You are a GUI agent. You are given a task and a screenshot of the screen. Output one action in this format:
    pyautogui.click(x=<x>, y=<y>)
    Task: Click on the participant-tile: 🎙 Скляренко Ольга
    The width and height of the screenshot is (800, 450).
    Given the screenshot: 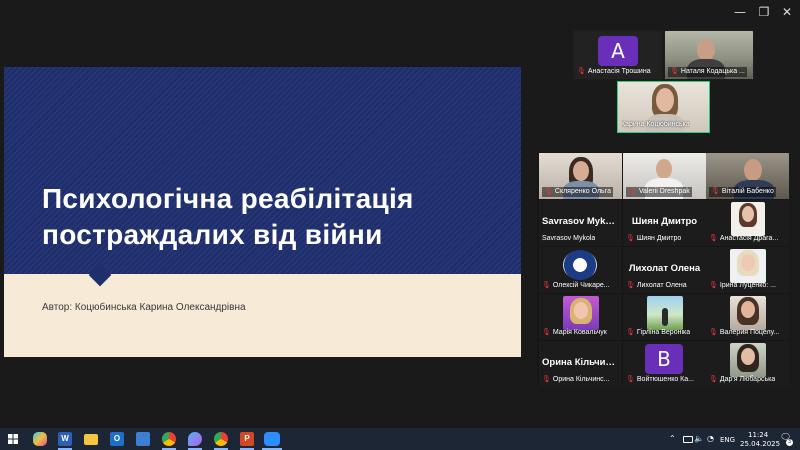 What is the action you would take?
    pyautogui.click(x=580, y=176)
    